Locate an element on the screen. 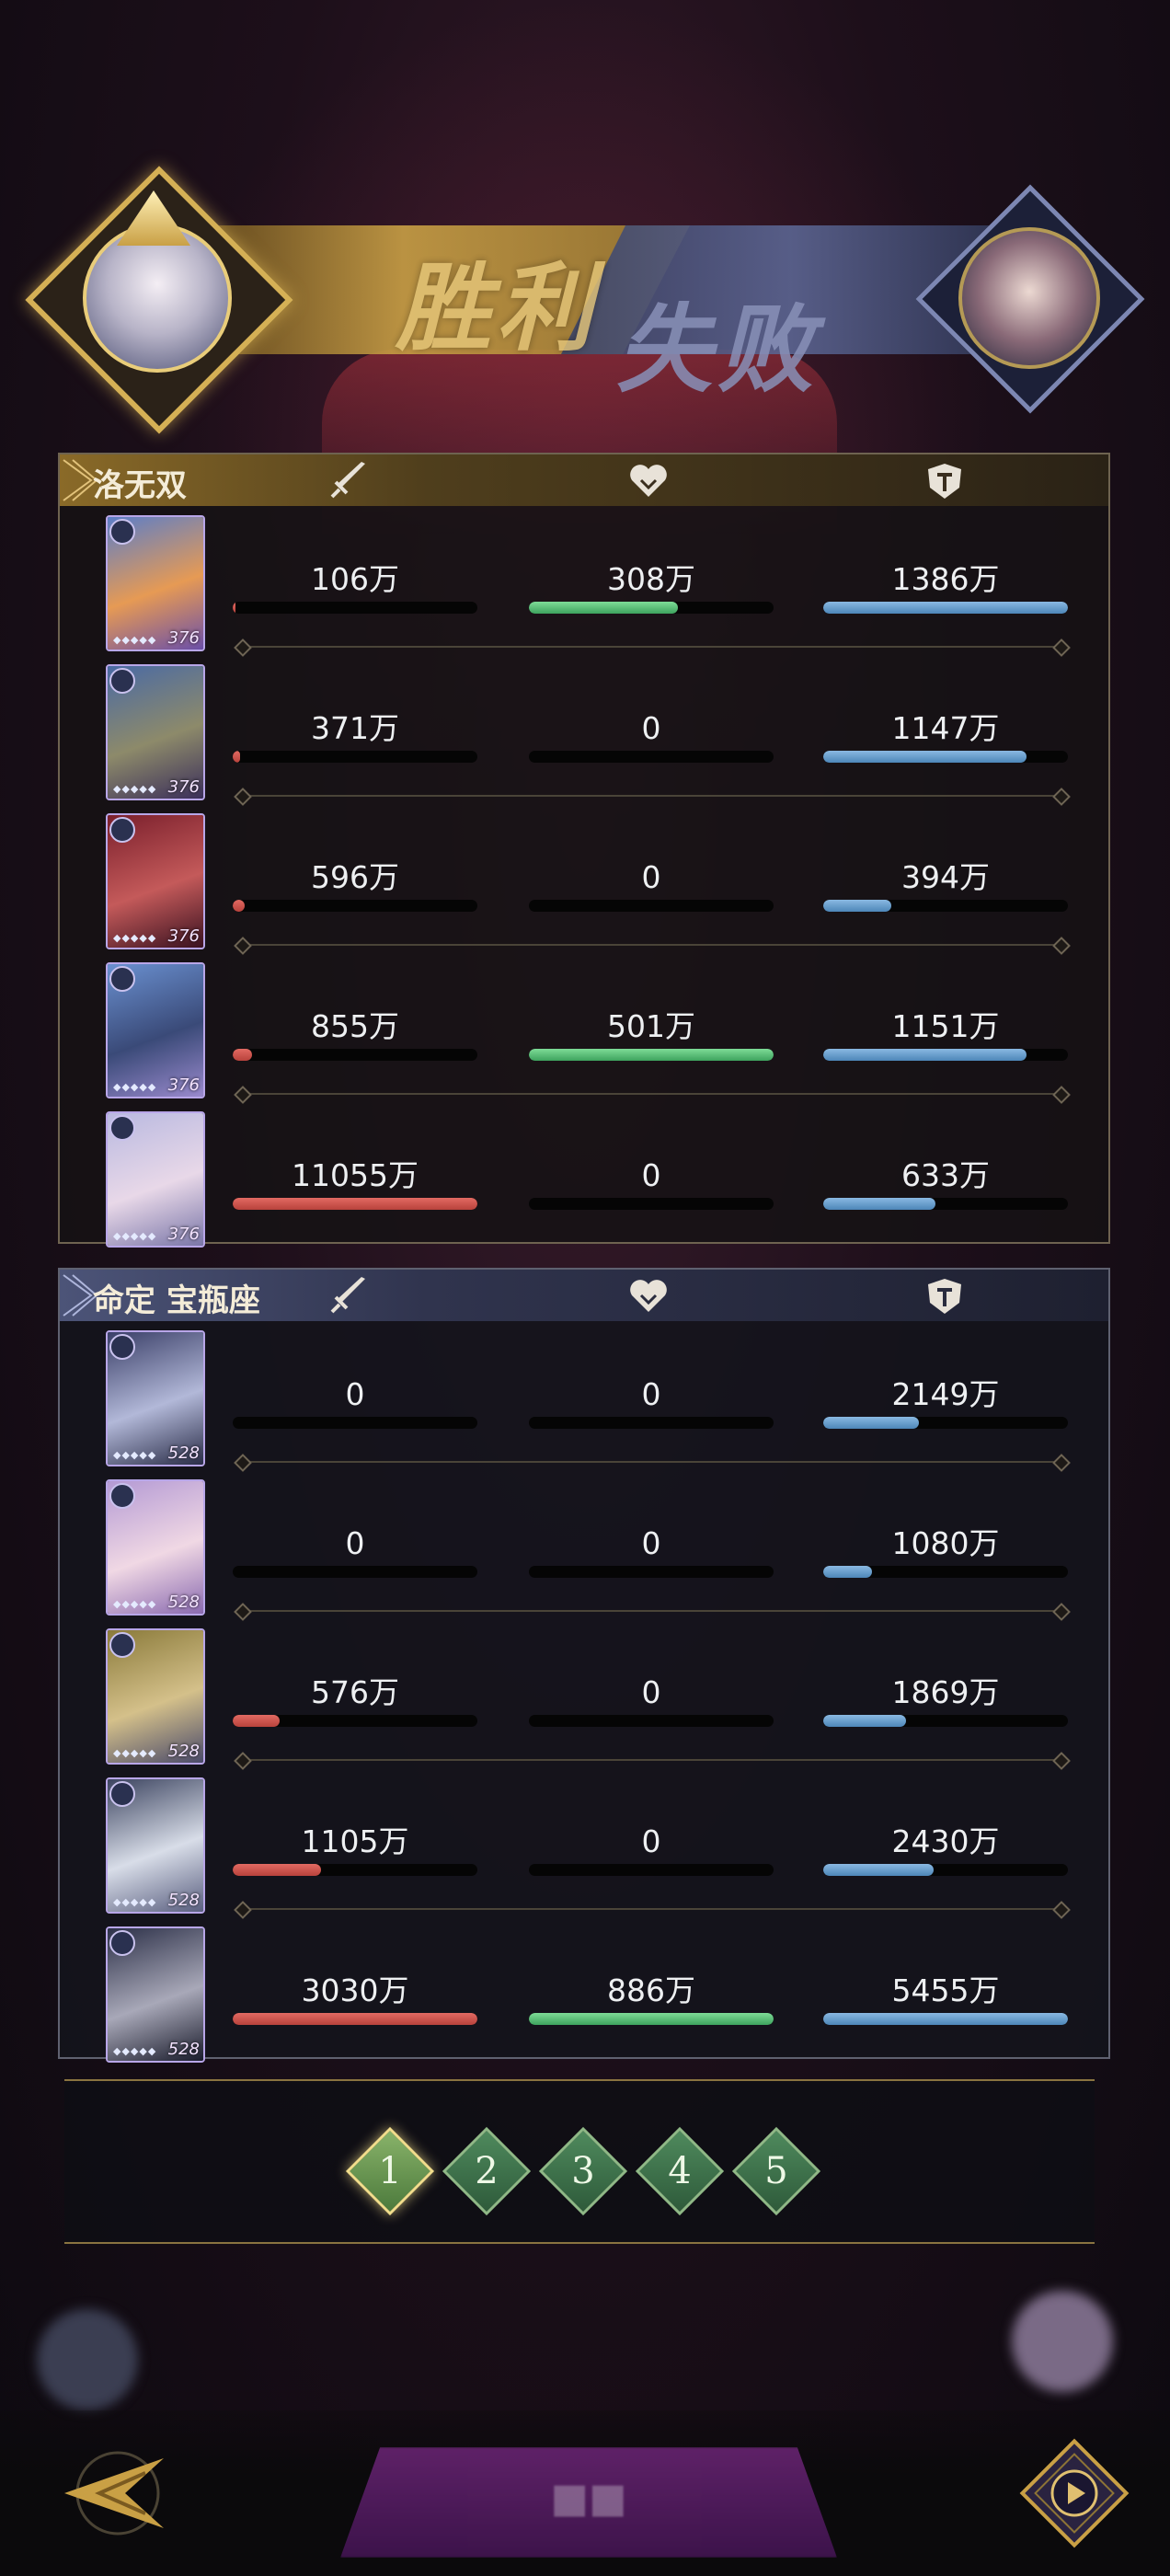  damage-value: 1105万 is located at coordinates (355, 1841).